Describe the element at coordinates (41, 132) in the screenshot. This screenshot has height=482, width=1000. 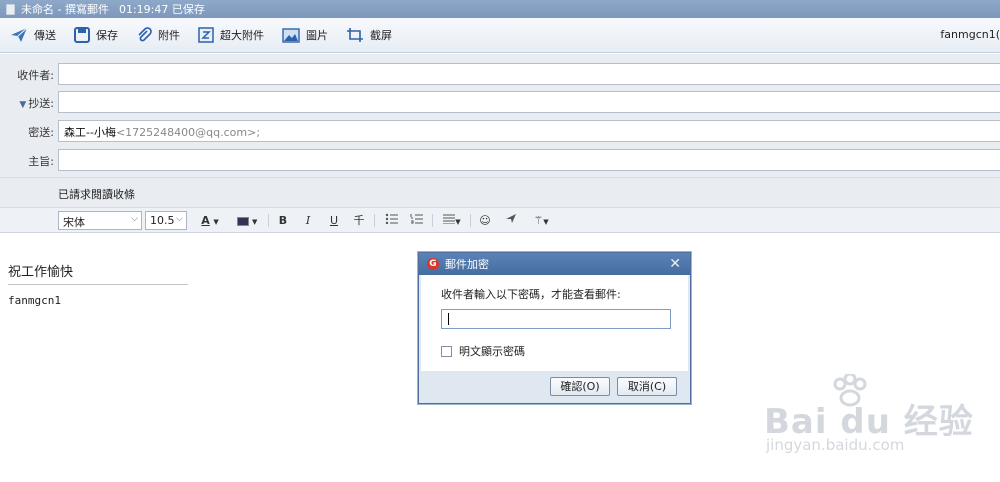
I see `bcc-label: 密送:` at that location.